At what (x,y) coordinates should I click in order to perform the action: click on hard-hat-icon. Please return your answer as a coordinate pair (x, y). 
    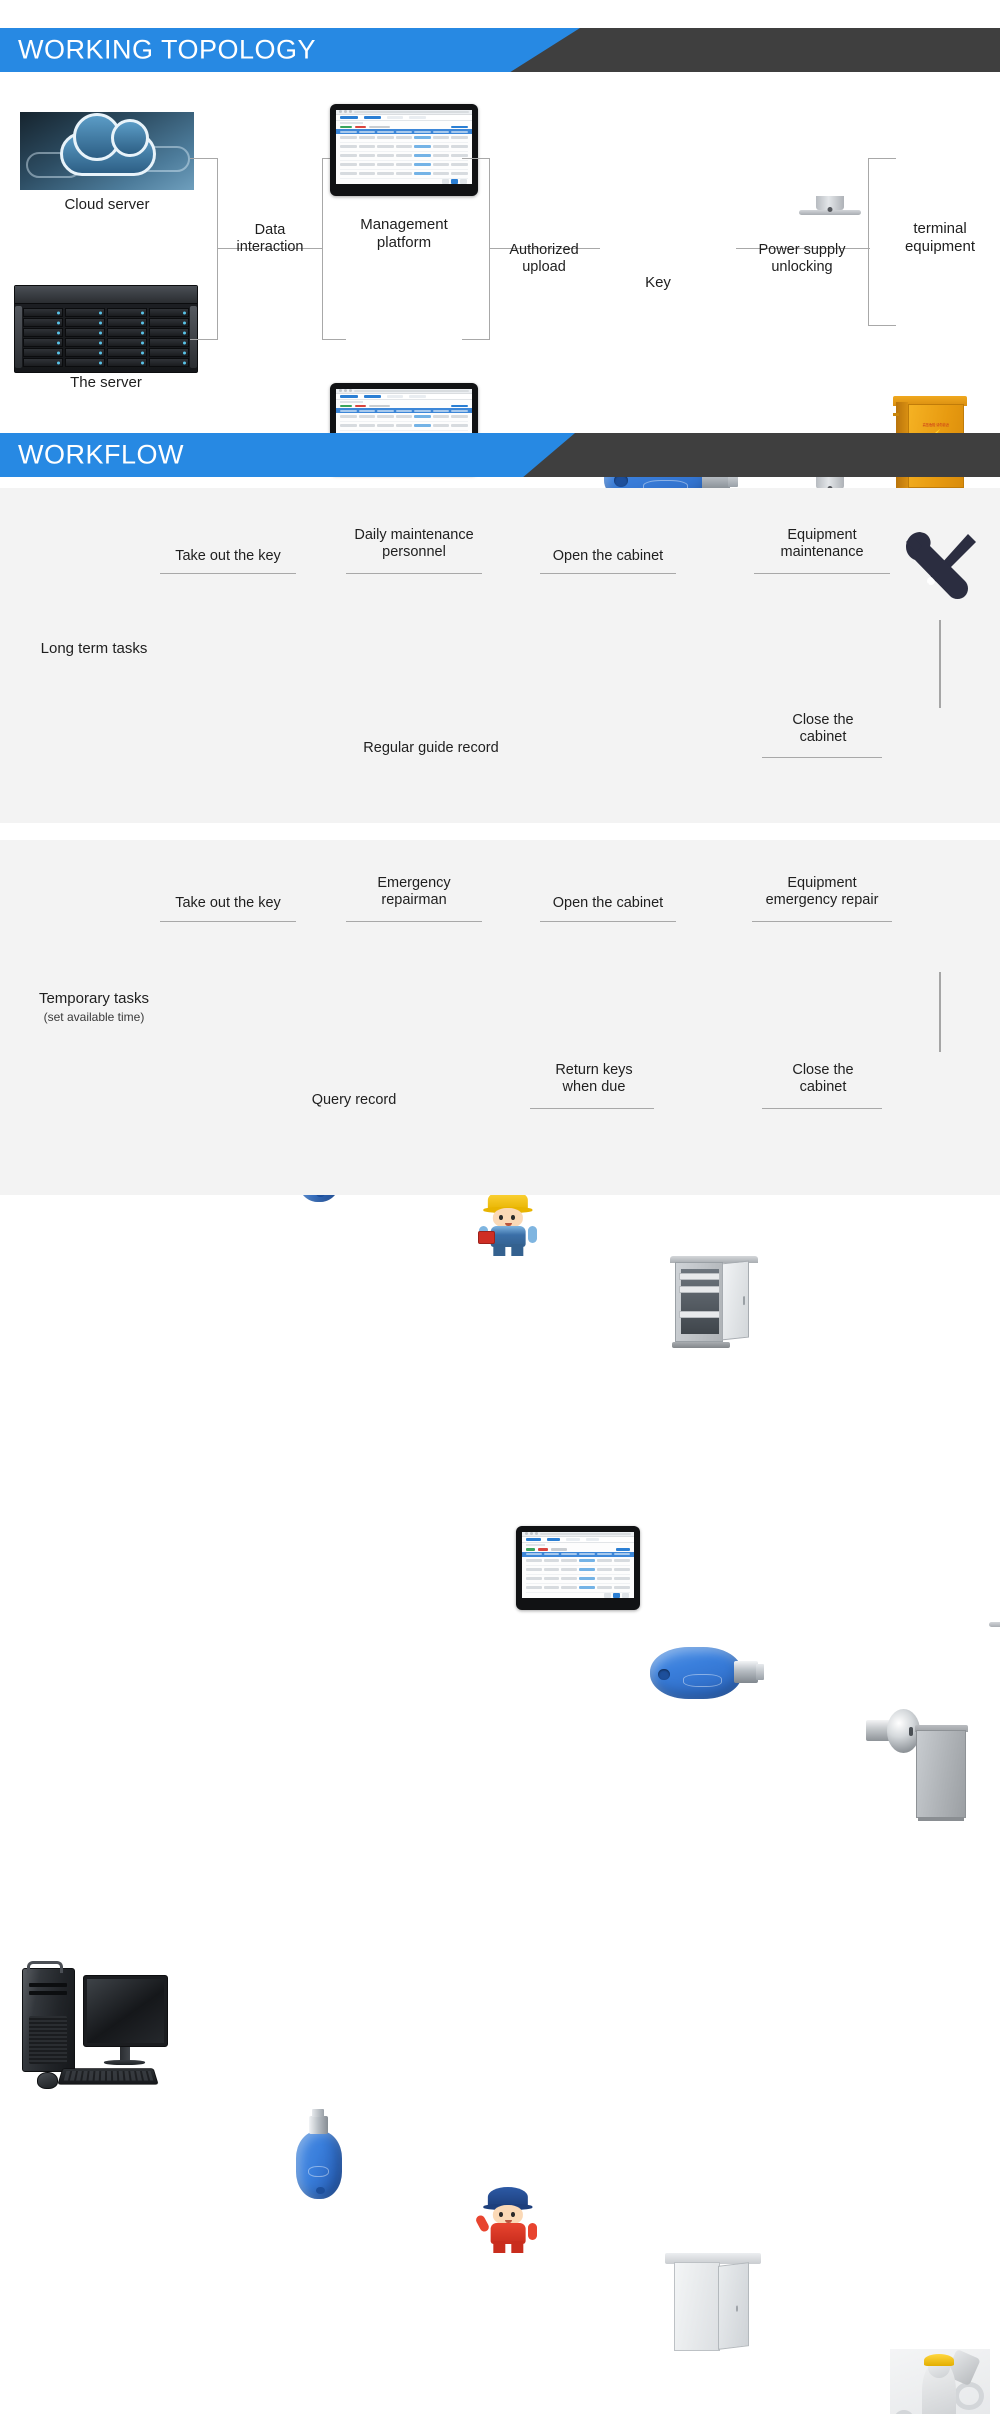
    Looking at the image, I should click on (939, 2360).